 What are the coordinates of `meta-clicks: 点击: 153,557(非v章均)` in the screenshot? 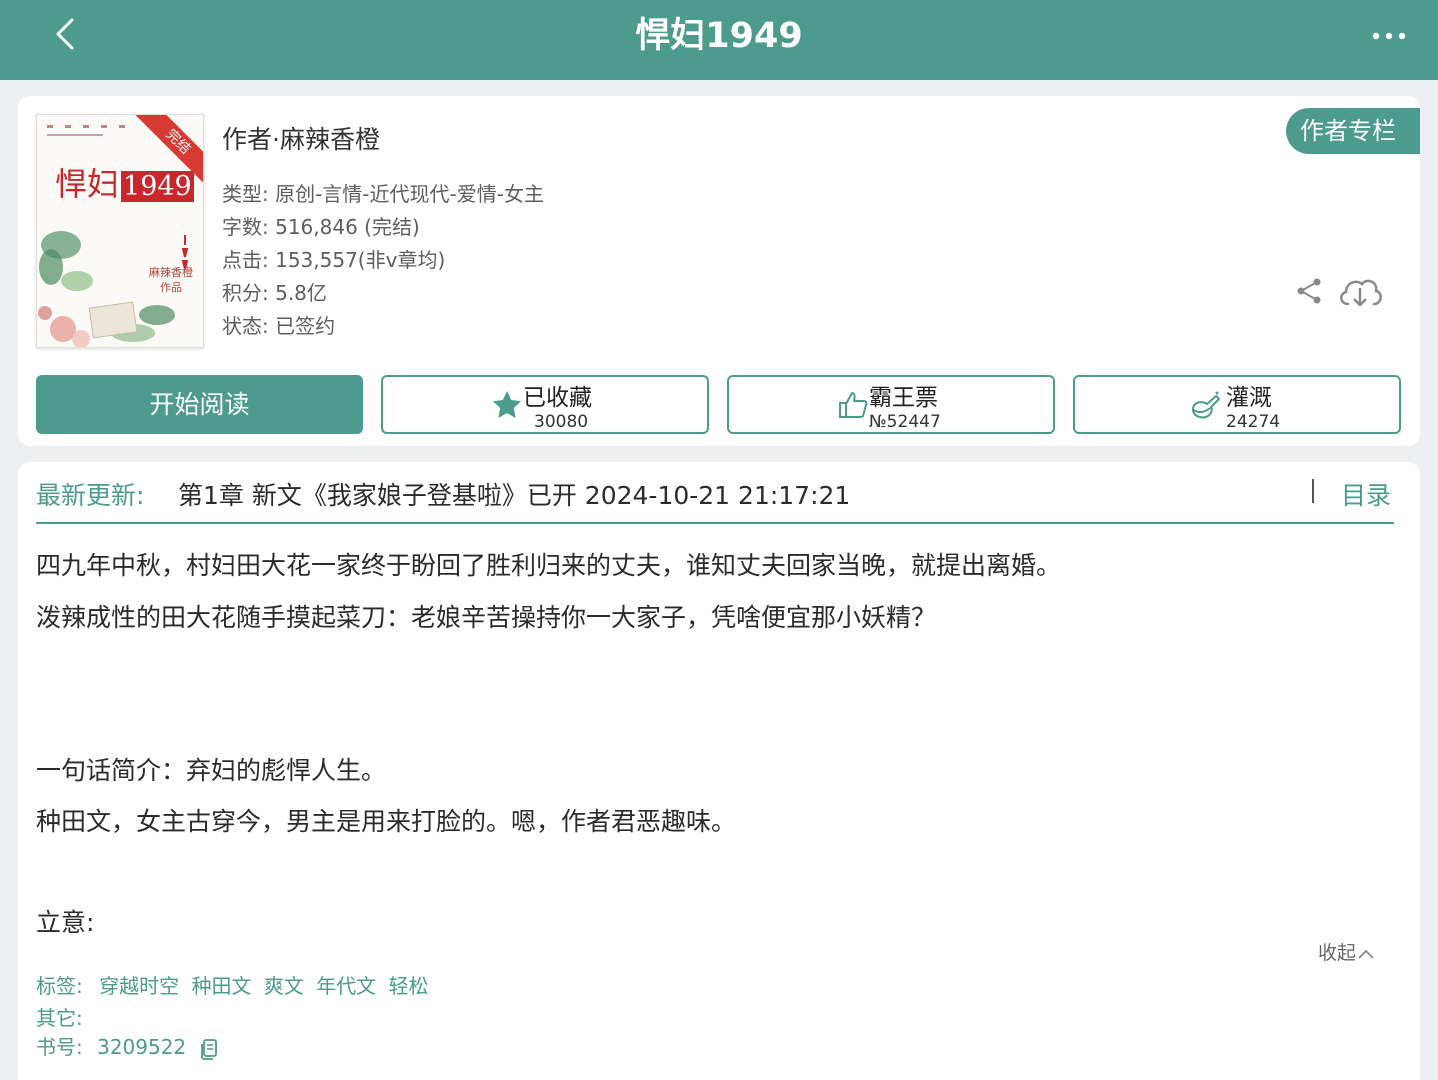 It's located at (334, 260).